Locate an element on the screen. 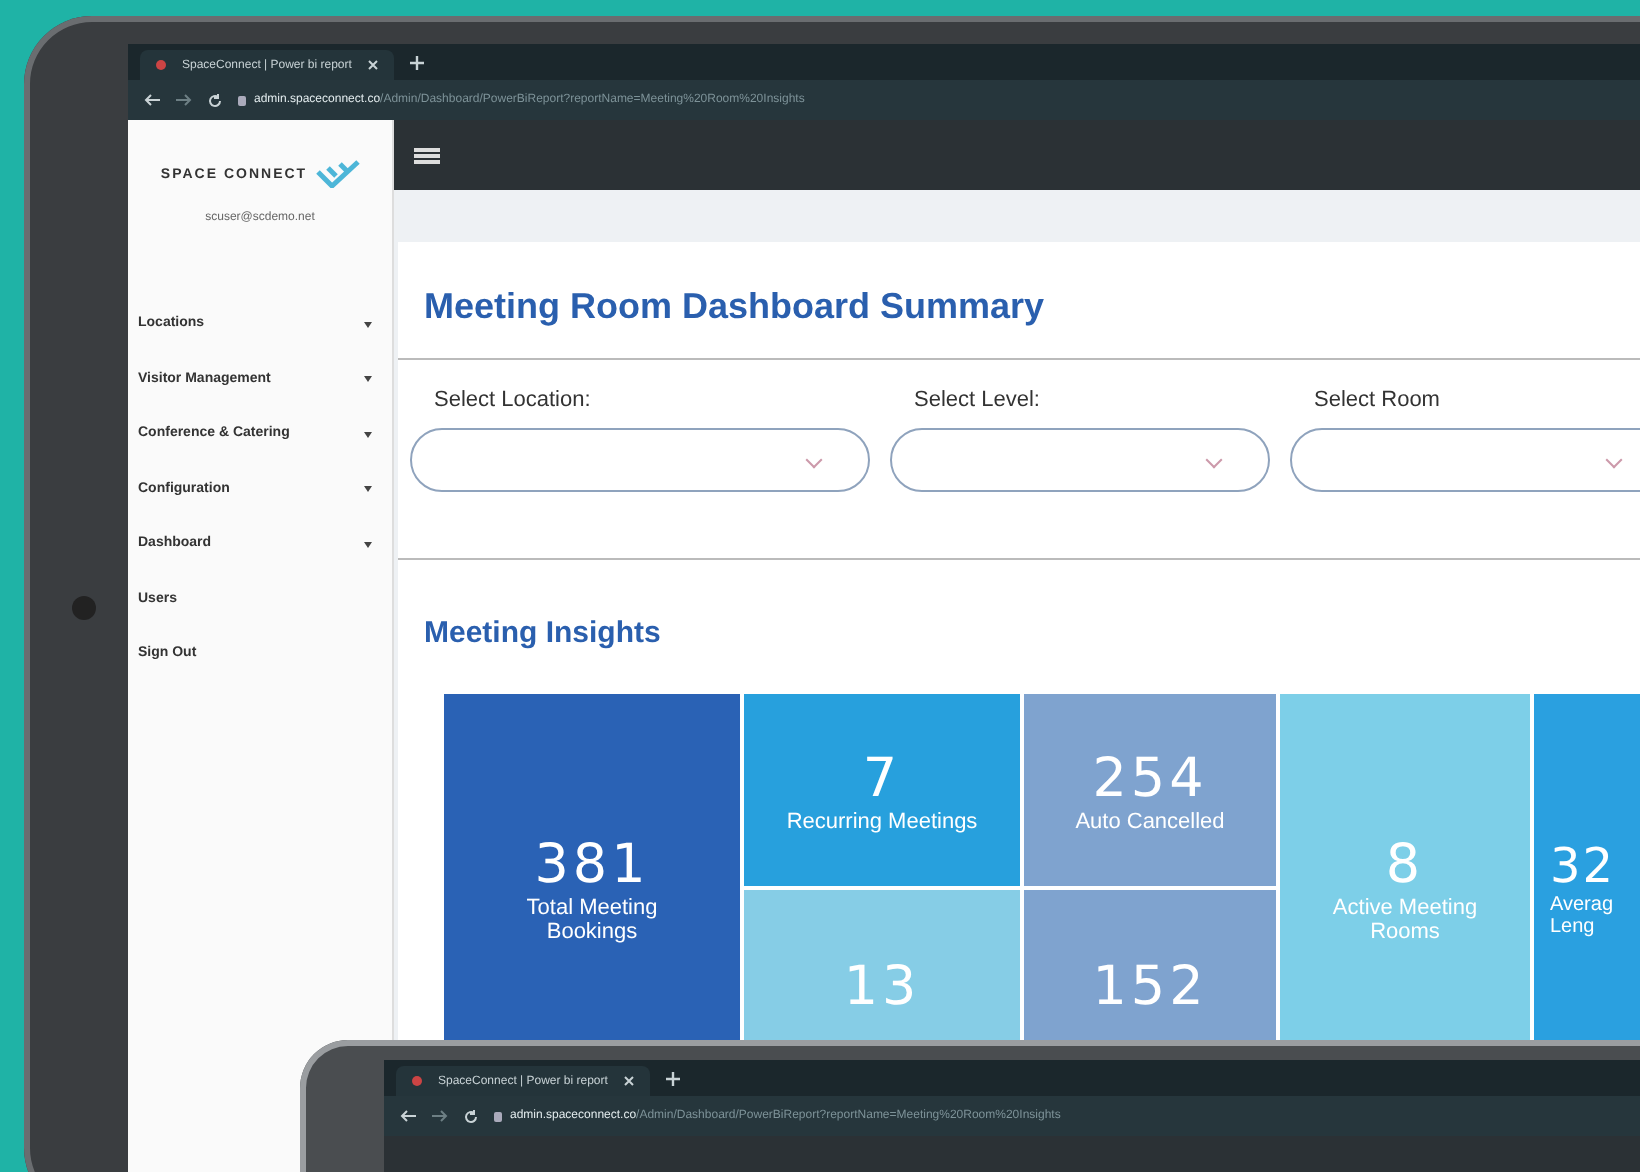 The height and width of the screenshot is (1172, 1640). metric-label: Active Meeting Rooms is located at coordinates (1405, 919).